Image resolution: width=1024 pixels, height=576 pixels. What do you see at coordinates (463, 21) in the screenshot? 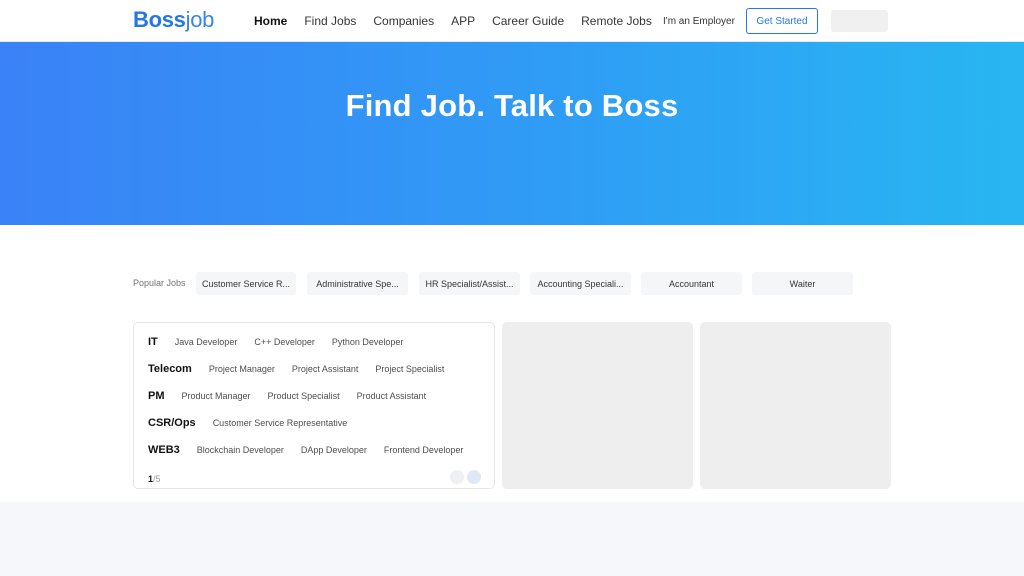
I see `nav-app: APP` at bounding box center [463, 21].